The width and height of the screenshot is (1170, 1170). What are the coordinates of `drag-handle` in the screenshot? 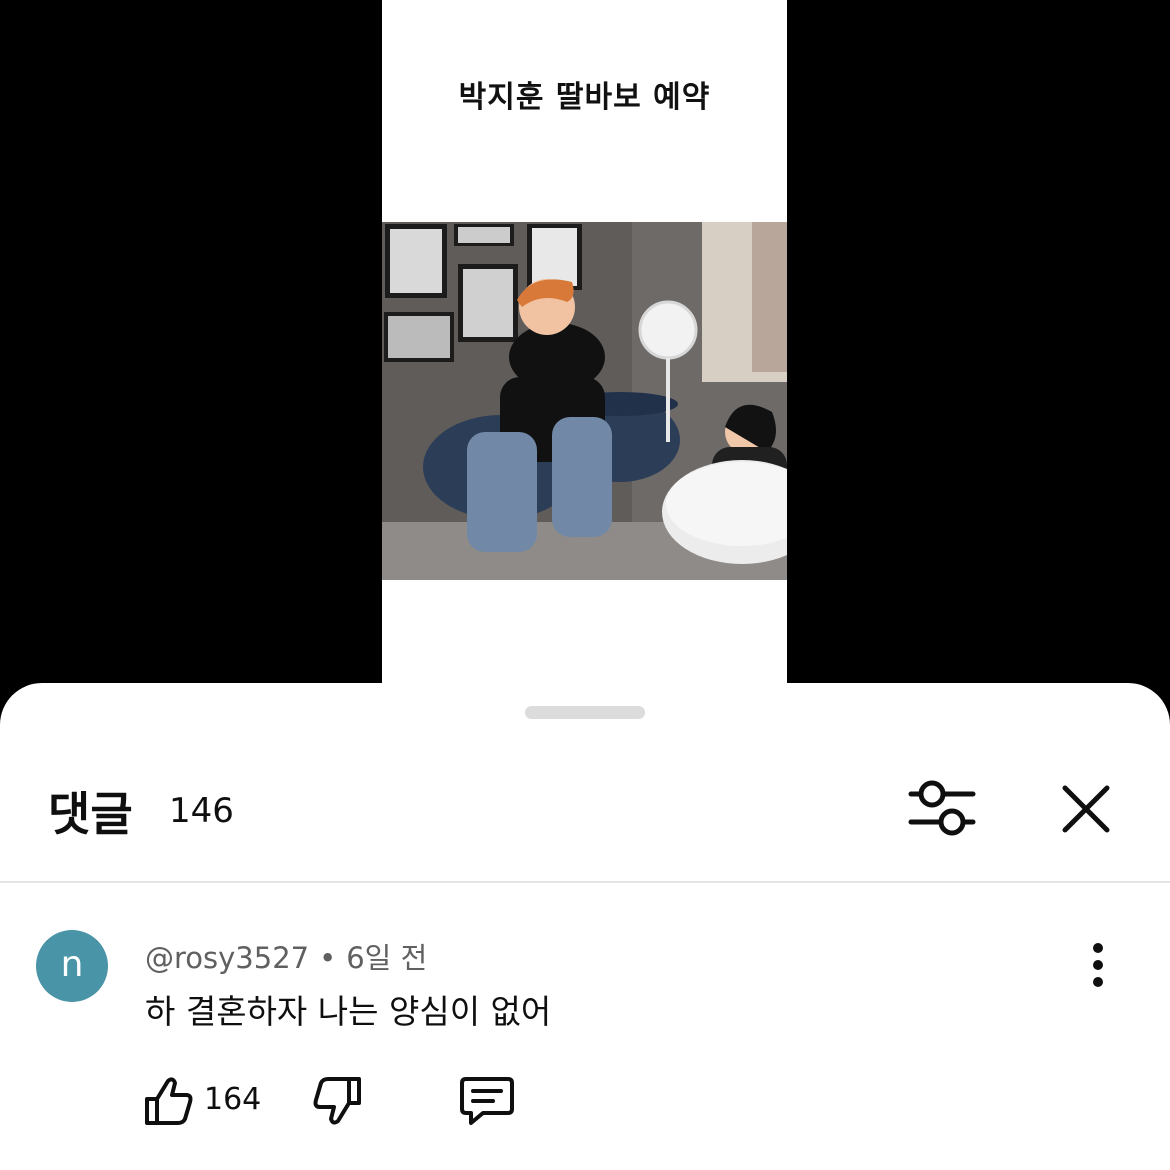 It's located at (585, 712).